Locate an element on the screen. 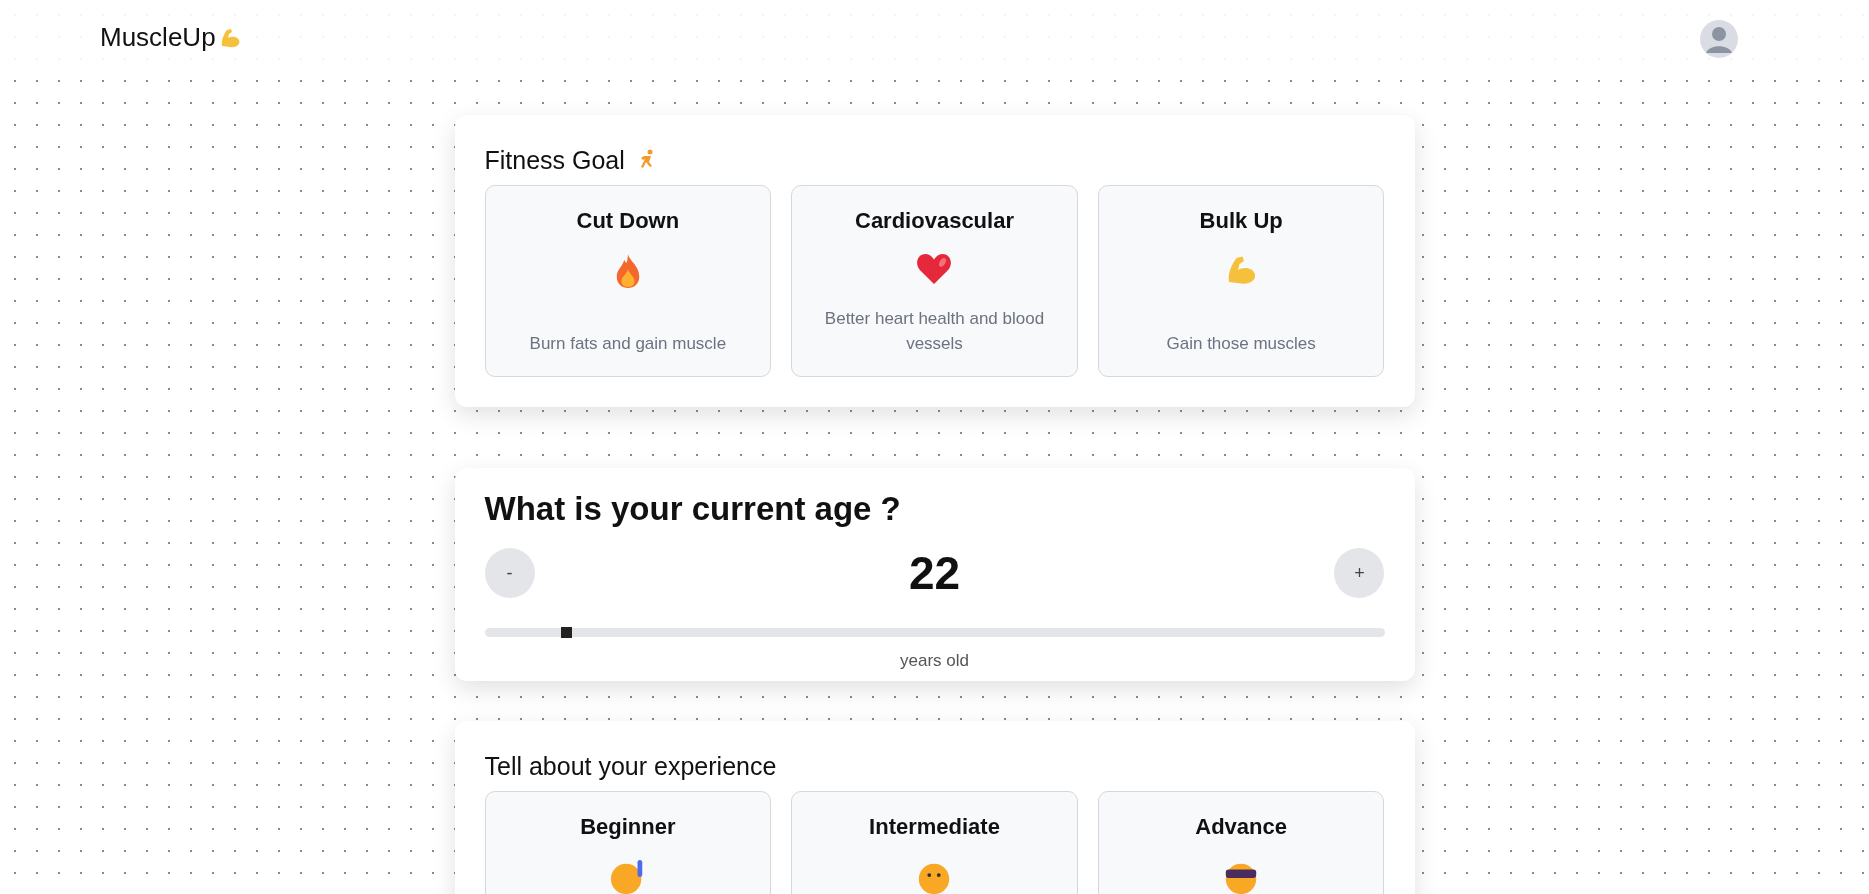 Image resolution: width=1869 pixels, height=894 pixels. logo: MuscleUp is located at coordinates (158, 37).